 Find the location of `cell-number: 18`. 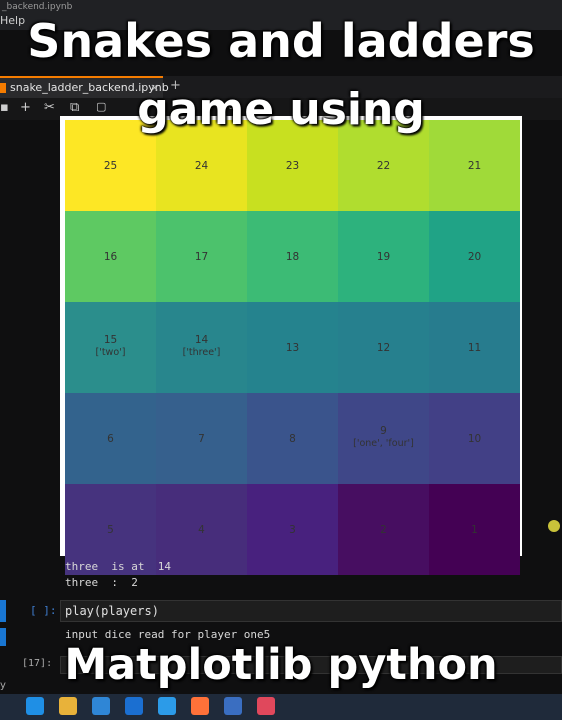

cell-number: 18 is located at coordinates (292, 257).